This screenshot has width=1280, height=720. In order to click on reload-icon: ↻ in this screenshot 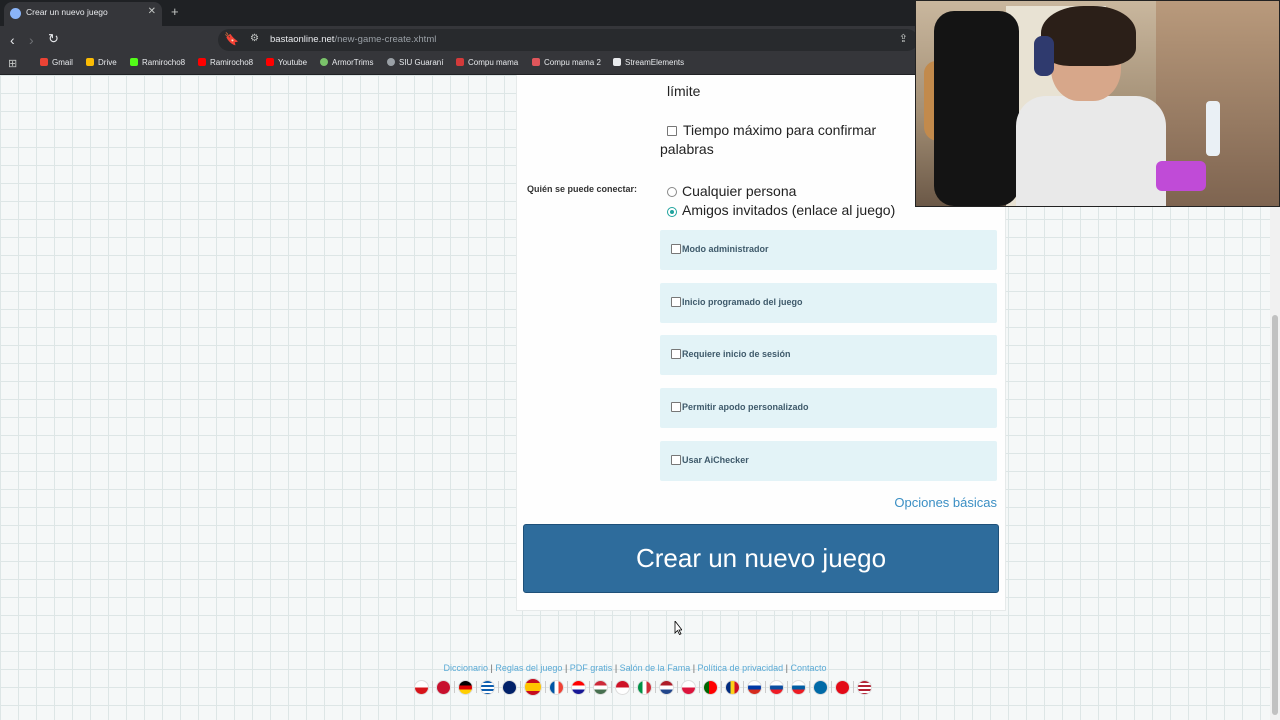, I will do `click(53, 39)`.